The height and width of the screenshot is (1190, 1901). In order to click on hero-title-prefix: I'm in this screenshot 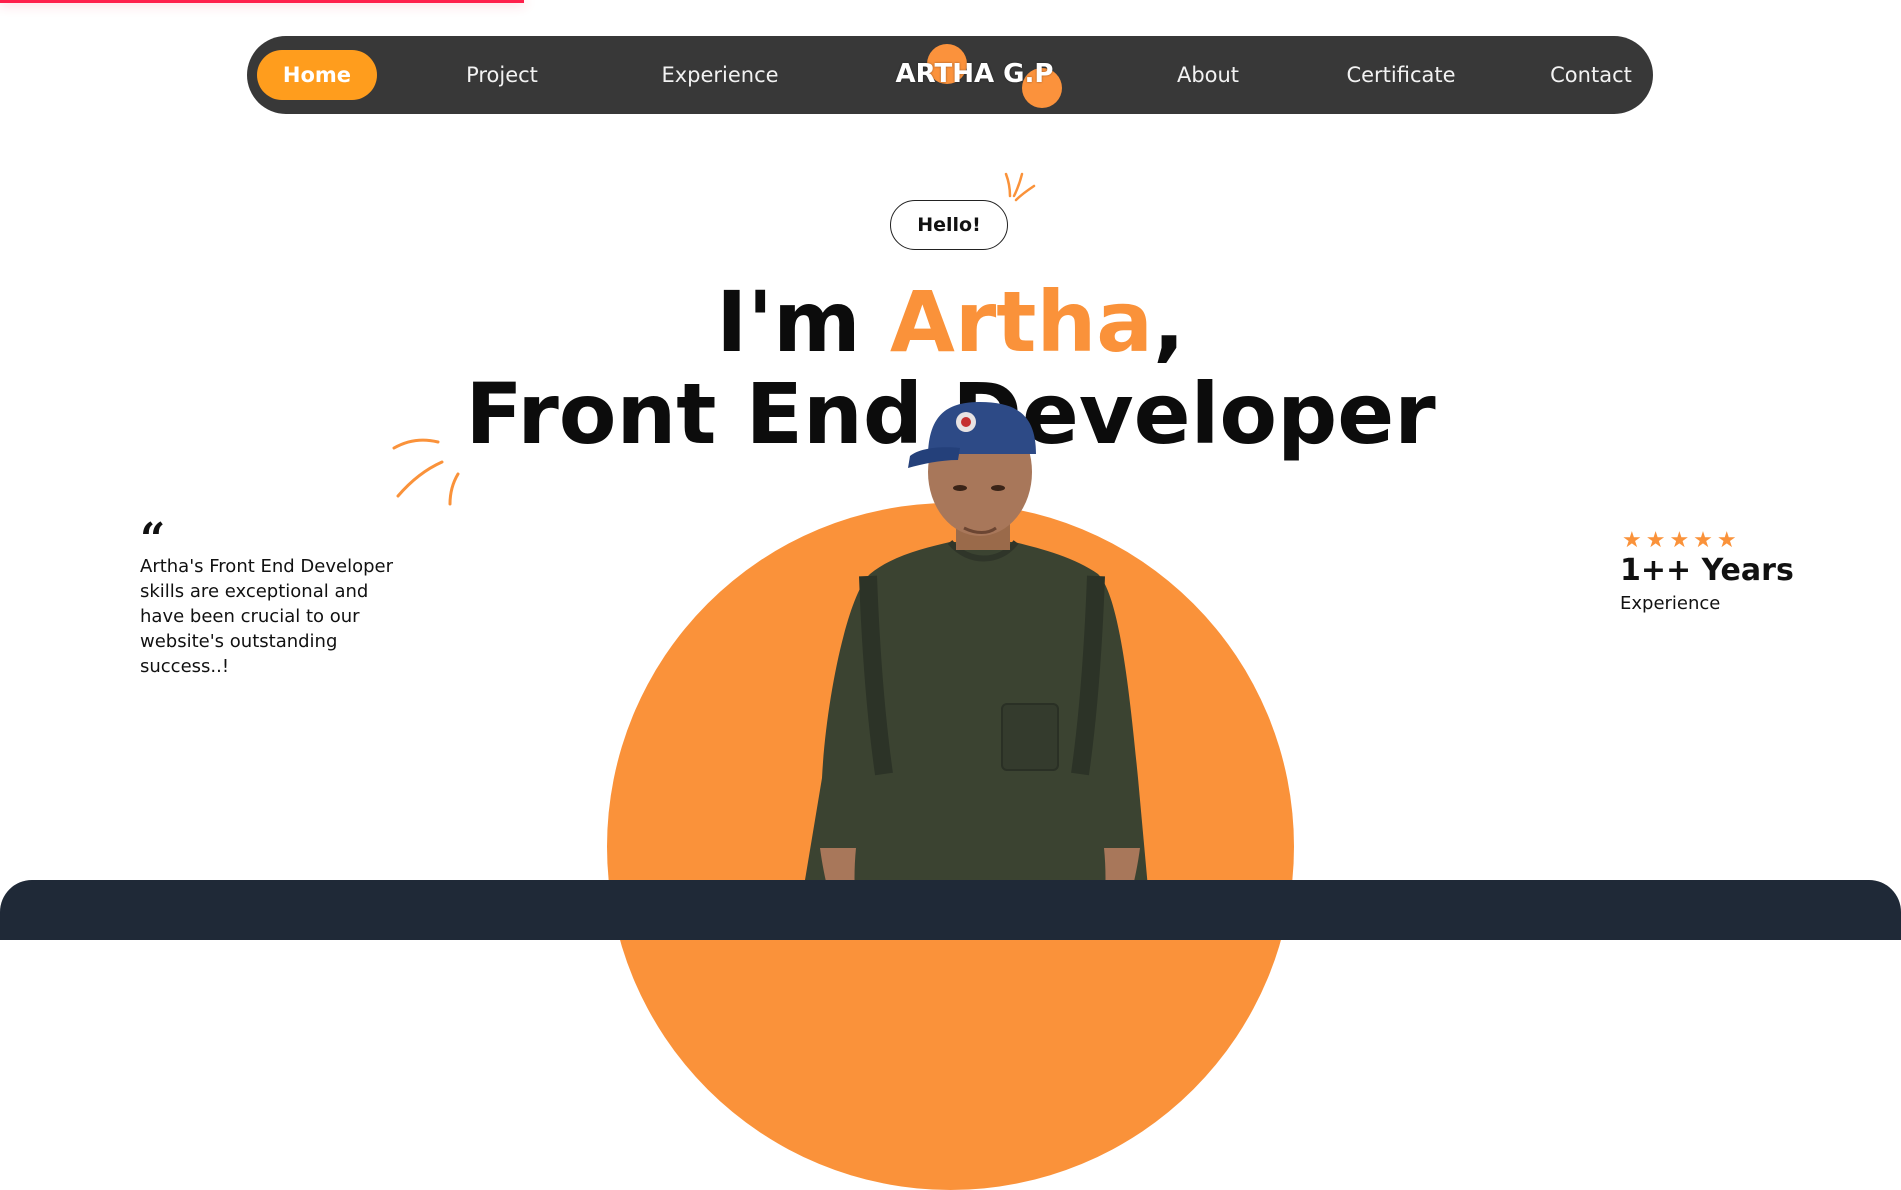, I will do `click(803, 322)`.